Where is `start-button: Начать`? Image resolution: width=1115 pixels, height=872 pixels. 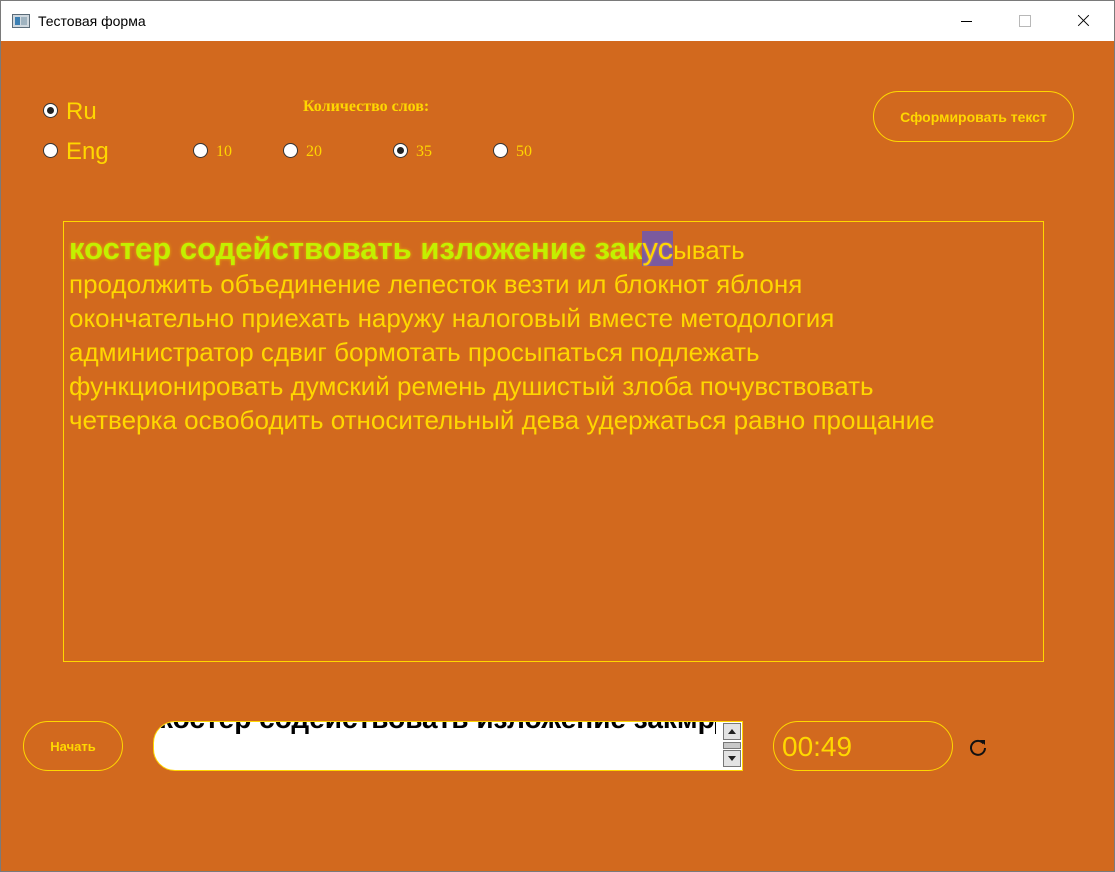
start-button: Начать is located at coordinates (73, 746).